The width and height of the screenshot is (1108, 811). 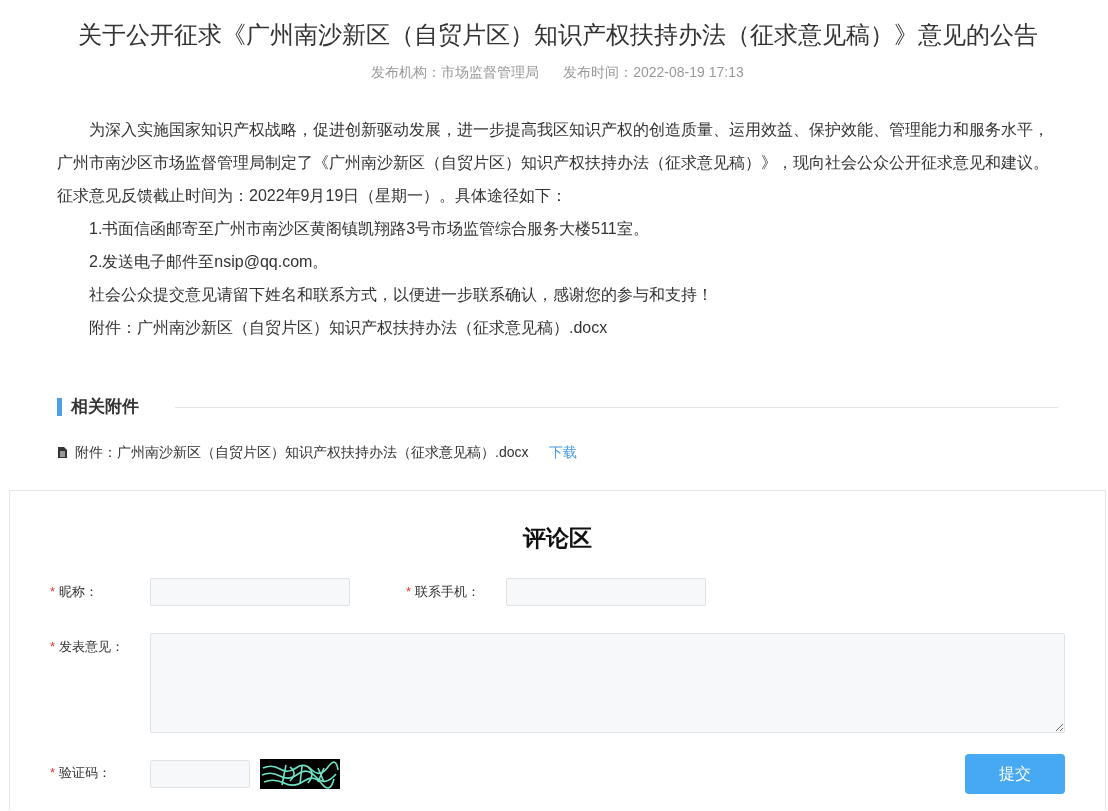 I want to click on comment-textarea, so click(x=607, y=683).